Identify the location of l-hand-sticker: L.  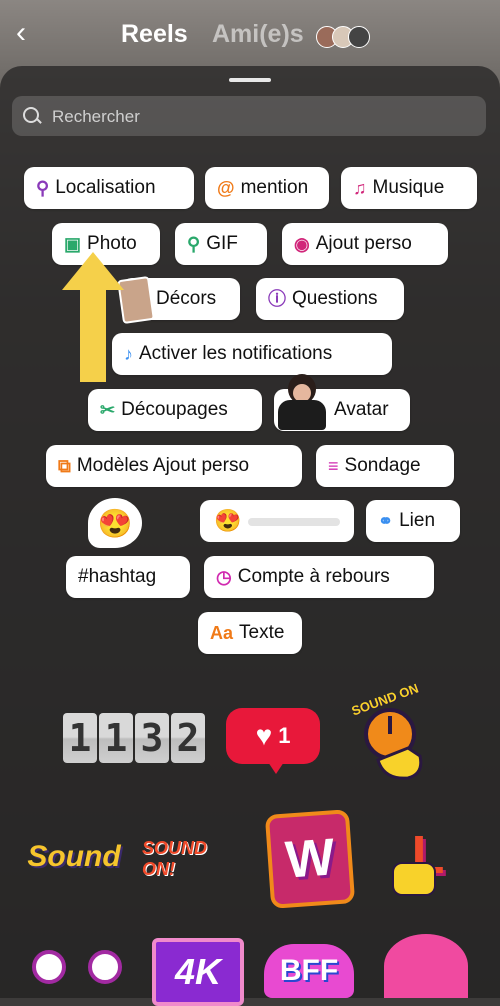
(428, 855).